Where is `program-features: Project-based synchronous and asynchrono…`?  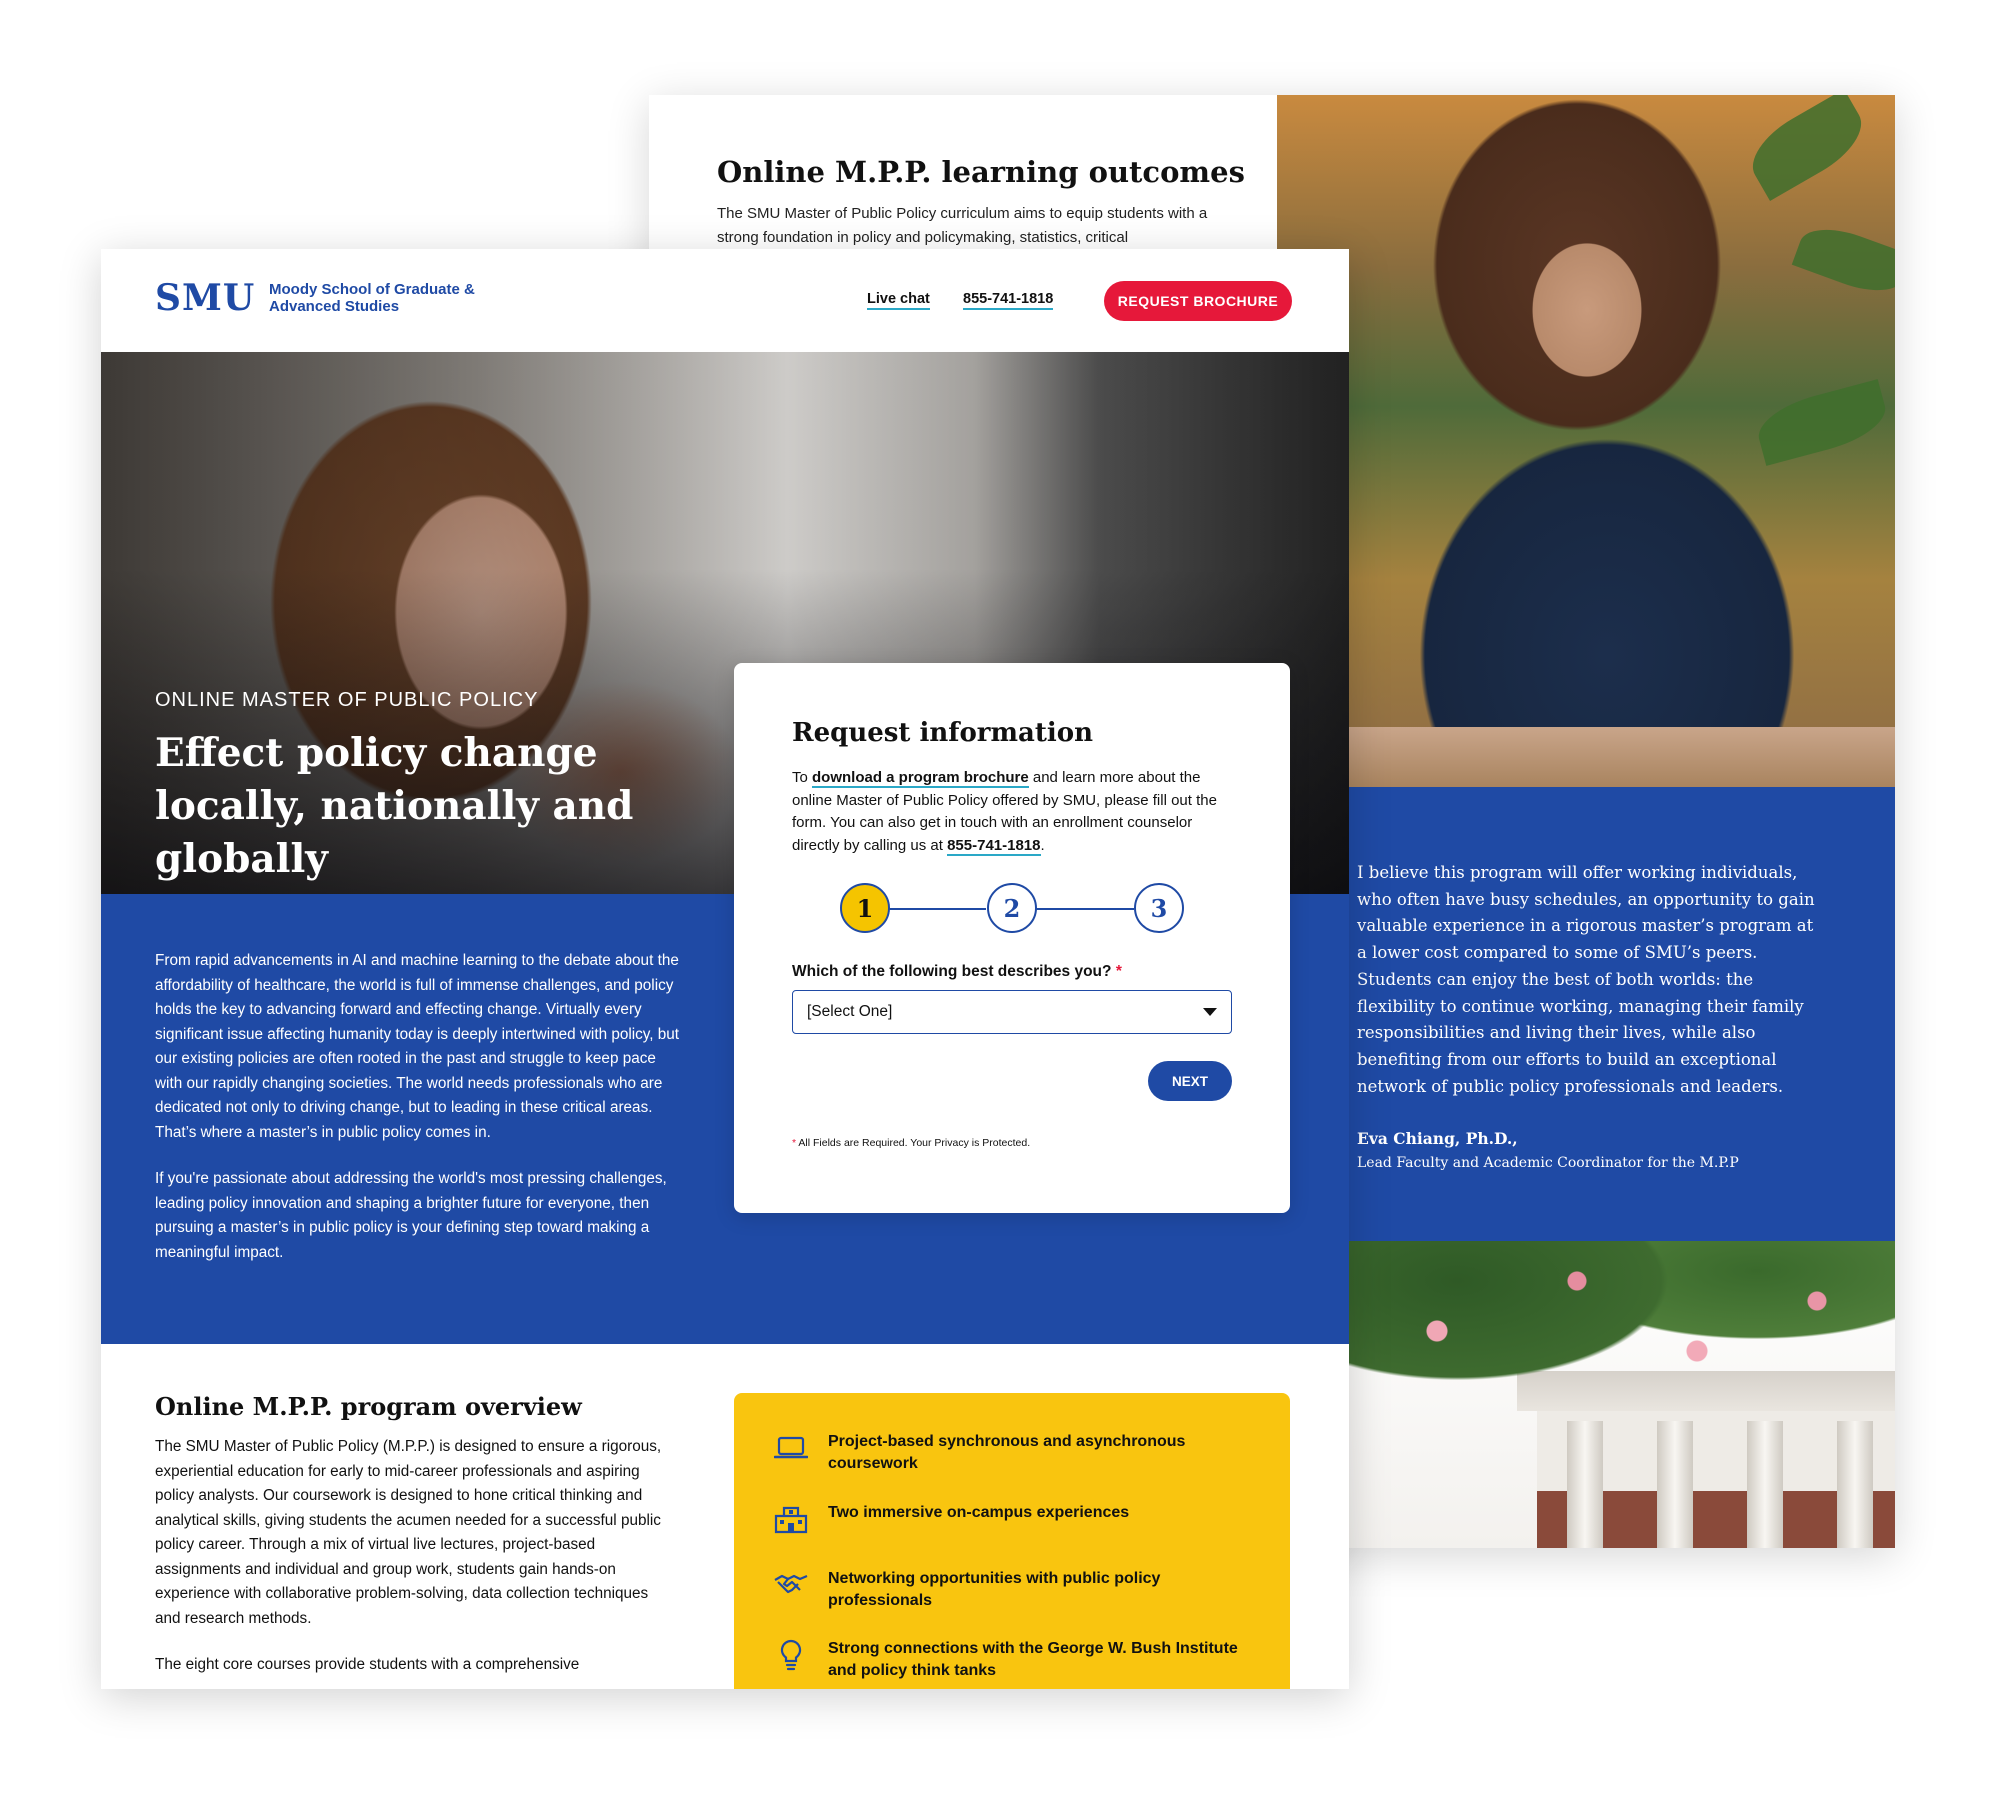
program-features: Project-based synchronous and asynchrono… is located at coordinates (1012, 1541).